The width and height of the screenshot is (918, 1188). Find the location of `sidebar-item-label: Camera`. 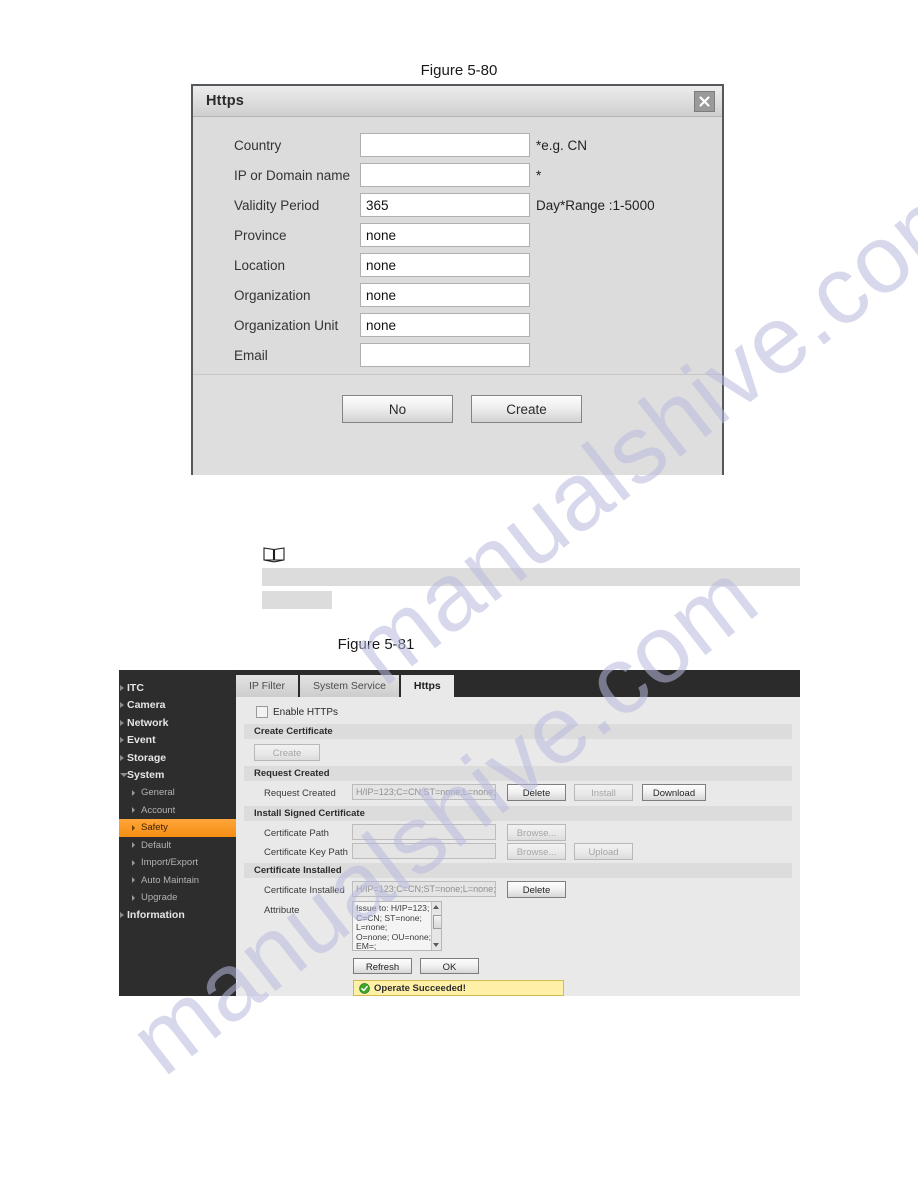

sidebar-item-label: Camera is located at coordinates (146, 705).